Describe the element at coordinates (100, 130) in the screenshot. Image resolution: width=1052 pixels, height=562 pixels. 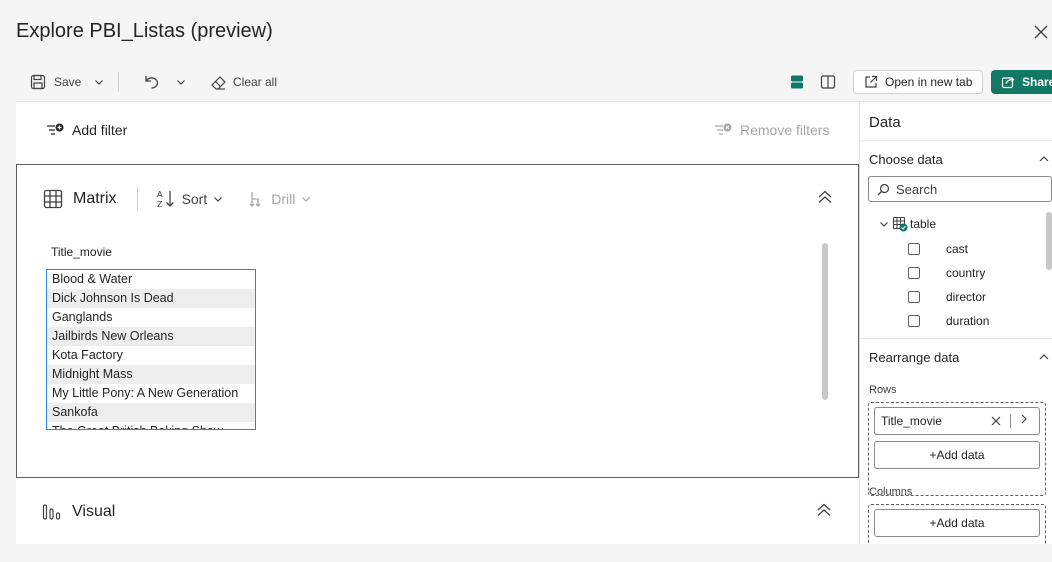
I see `add-filter-label: Add filter` at that location.